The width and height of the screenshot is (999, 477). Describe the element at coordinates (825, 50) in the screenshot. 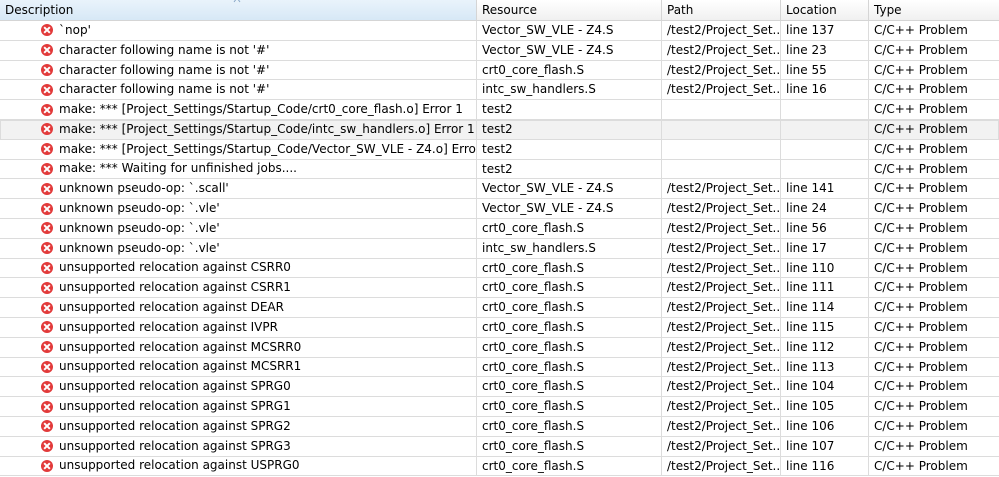

I see `row-location-cell: line 23` at that location.